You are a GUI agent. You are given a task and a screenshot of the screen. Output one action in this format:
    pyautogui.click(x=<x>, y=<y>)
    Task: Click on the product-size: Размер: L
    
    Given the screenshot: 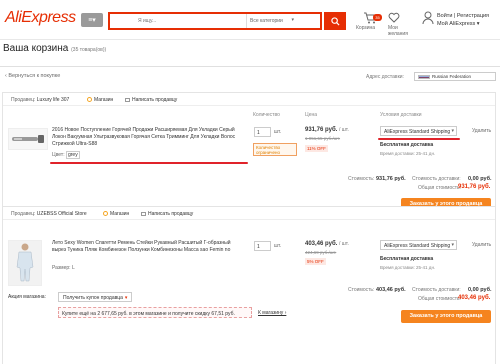 What is the action you would take?
    pyautogui.click(x=63, y=268)
    